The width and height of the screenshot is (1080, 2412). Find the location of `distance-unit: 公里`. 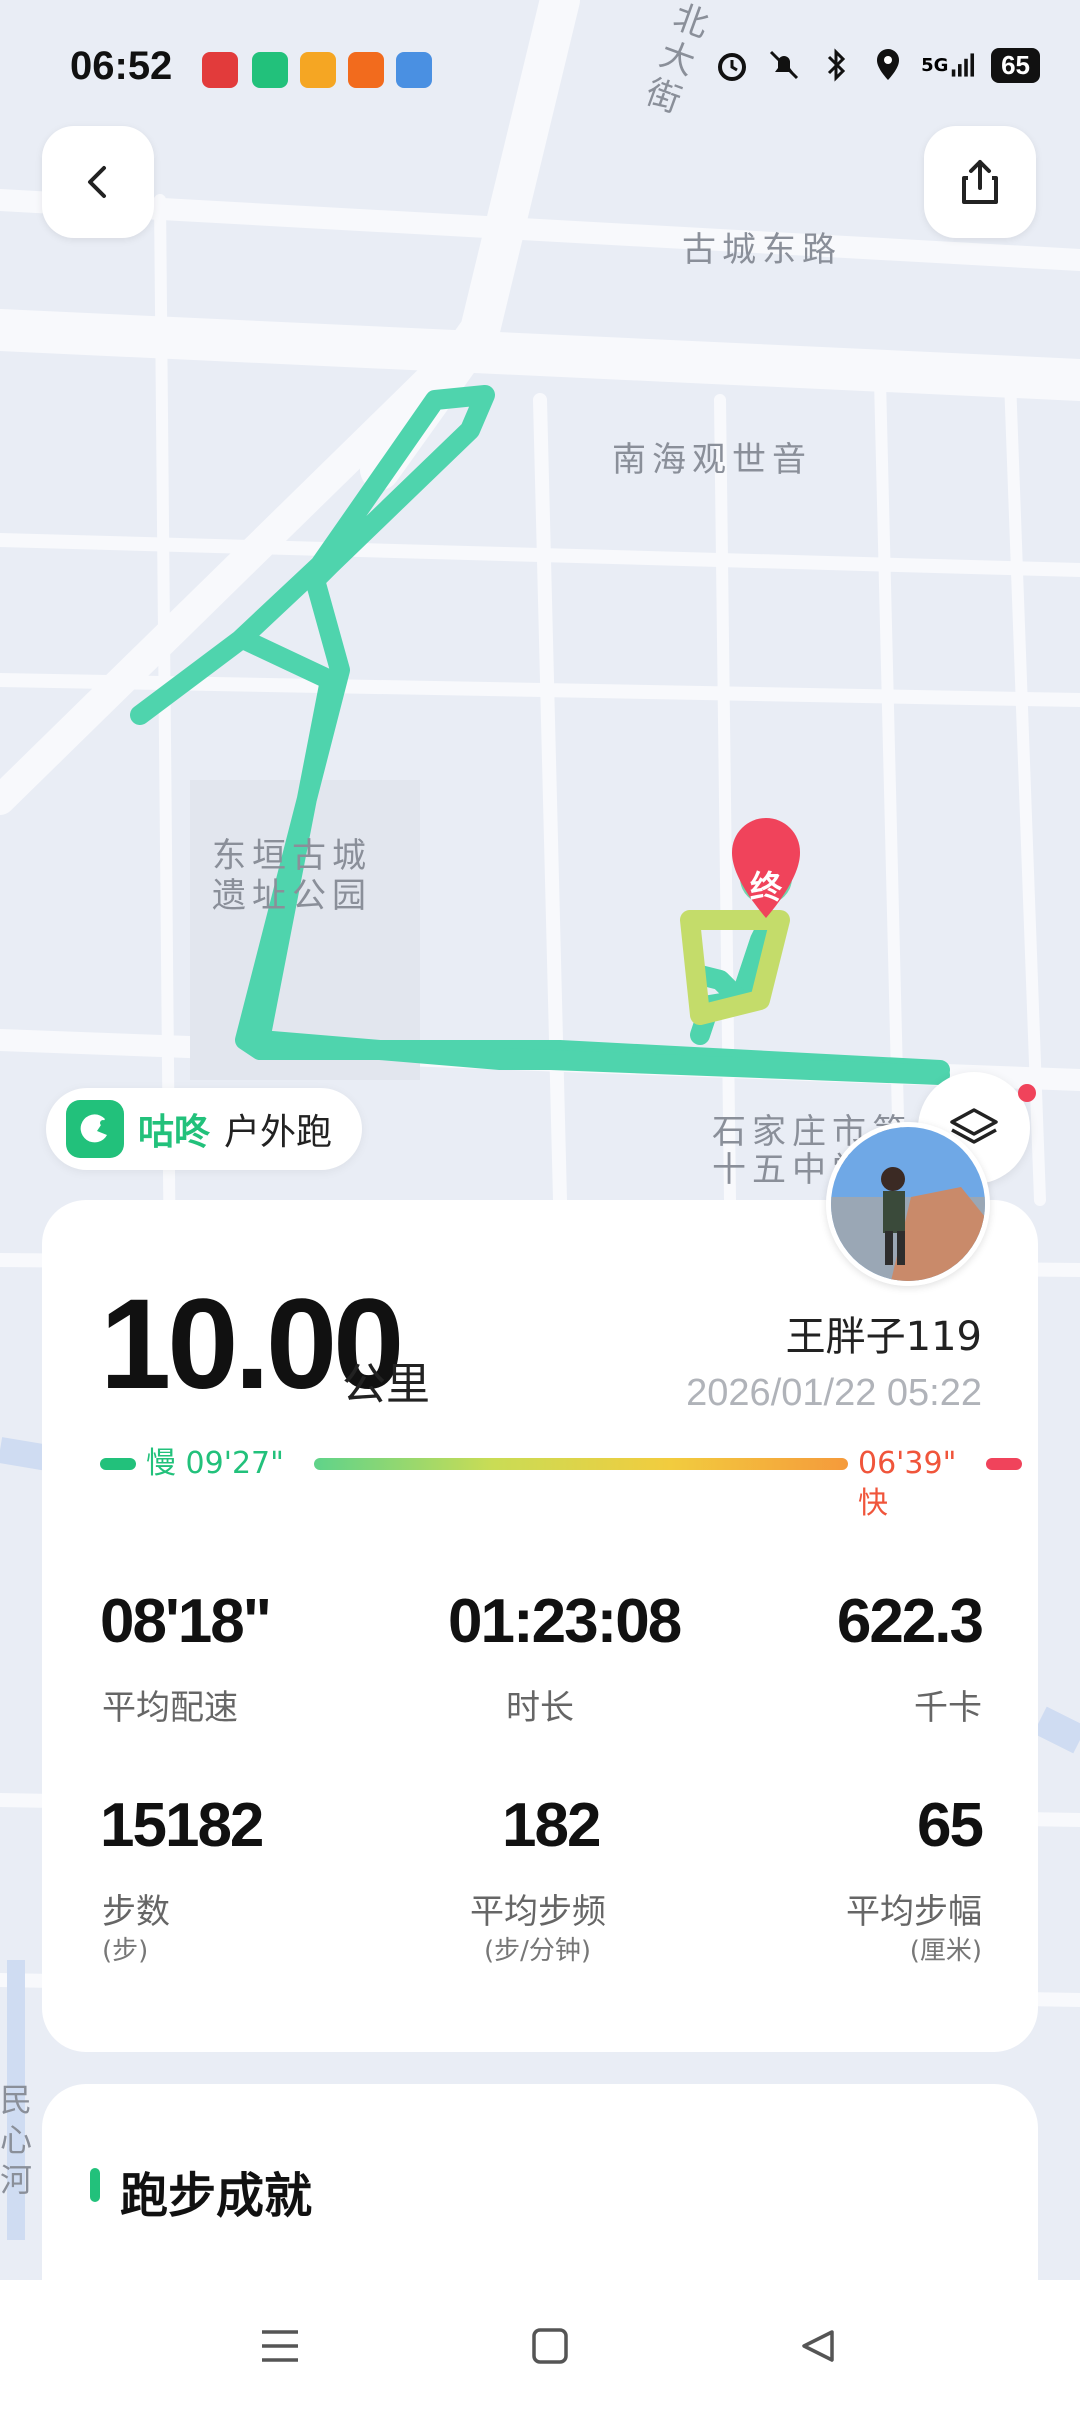

distance-unit: 公里 is located at coordinates (386, 1384).